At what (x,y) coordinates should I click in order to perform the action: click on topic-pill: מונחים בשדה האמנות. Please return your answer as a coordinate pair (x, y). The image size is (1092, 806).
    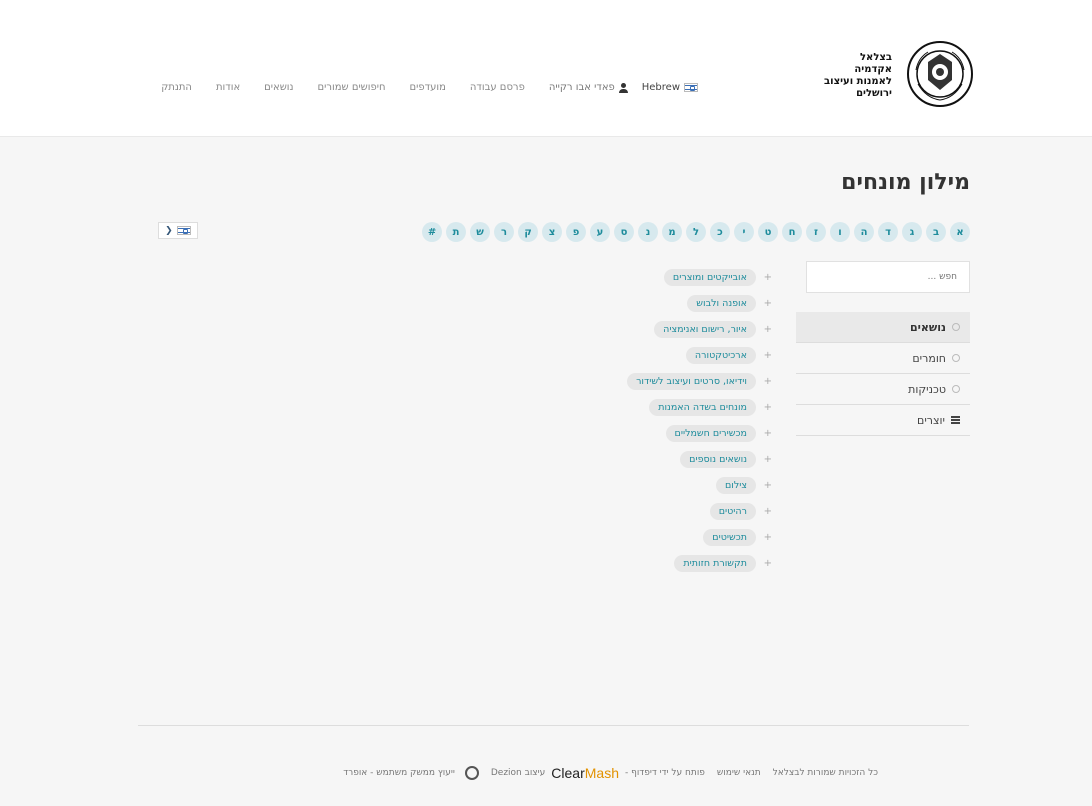
    Looking at the image, I should click on (702, 407).